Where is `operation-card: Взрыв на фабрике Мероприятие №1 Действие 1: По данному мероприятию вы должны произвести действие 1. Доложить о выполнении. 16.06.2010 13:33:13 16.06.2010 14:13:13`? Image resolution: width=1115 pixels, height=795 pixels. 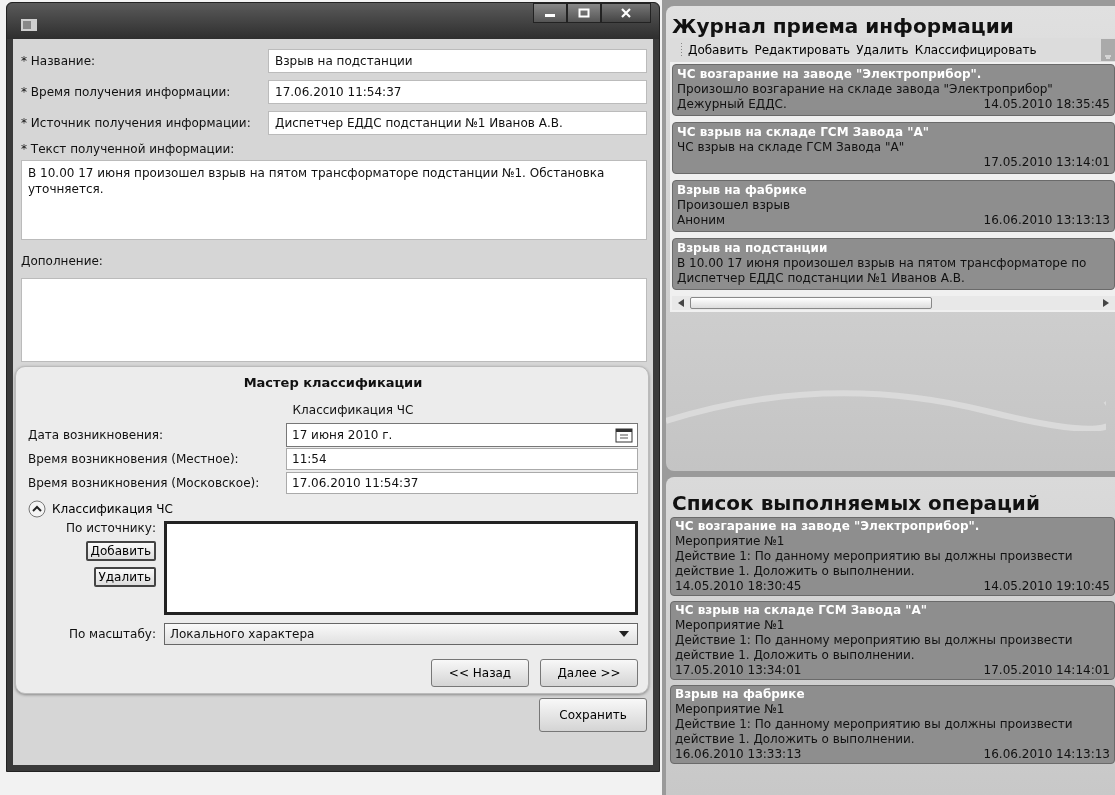
operation-card: Взрыв на фабрике Мероприятие №1 Действие 1: По данному мероприятию вы должны произвести действие 1. Доложить о выполнении. 16.06.2010 13:33:13 16.06.2010 14:13:13 is located at coordinates (892, 724).